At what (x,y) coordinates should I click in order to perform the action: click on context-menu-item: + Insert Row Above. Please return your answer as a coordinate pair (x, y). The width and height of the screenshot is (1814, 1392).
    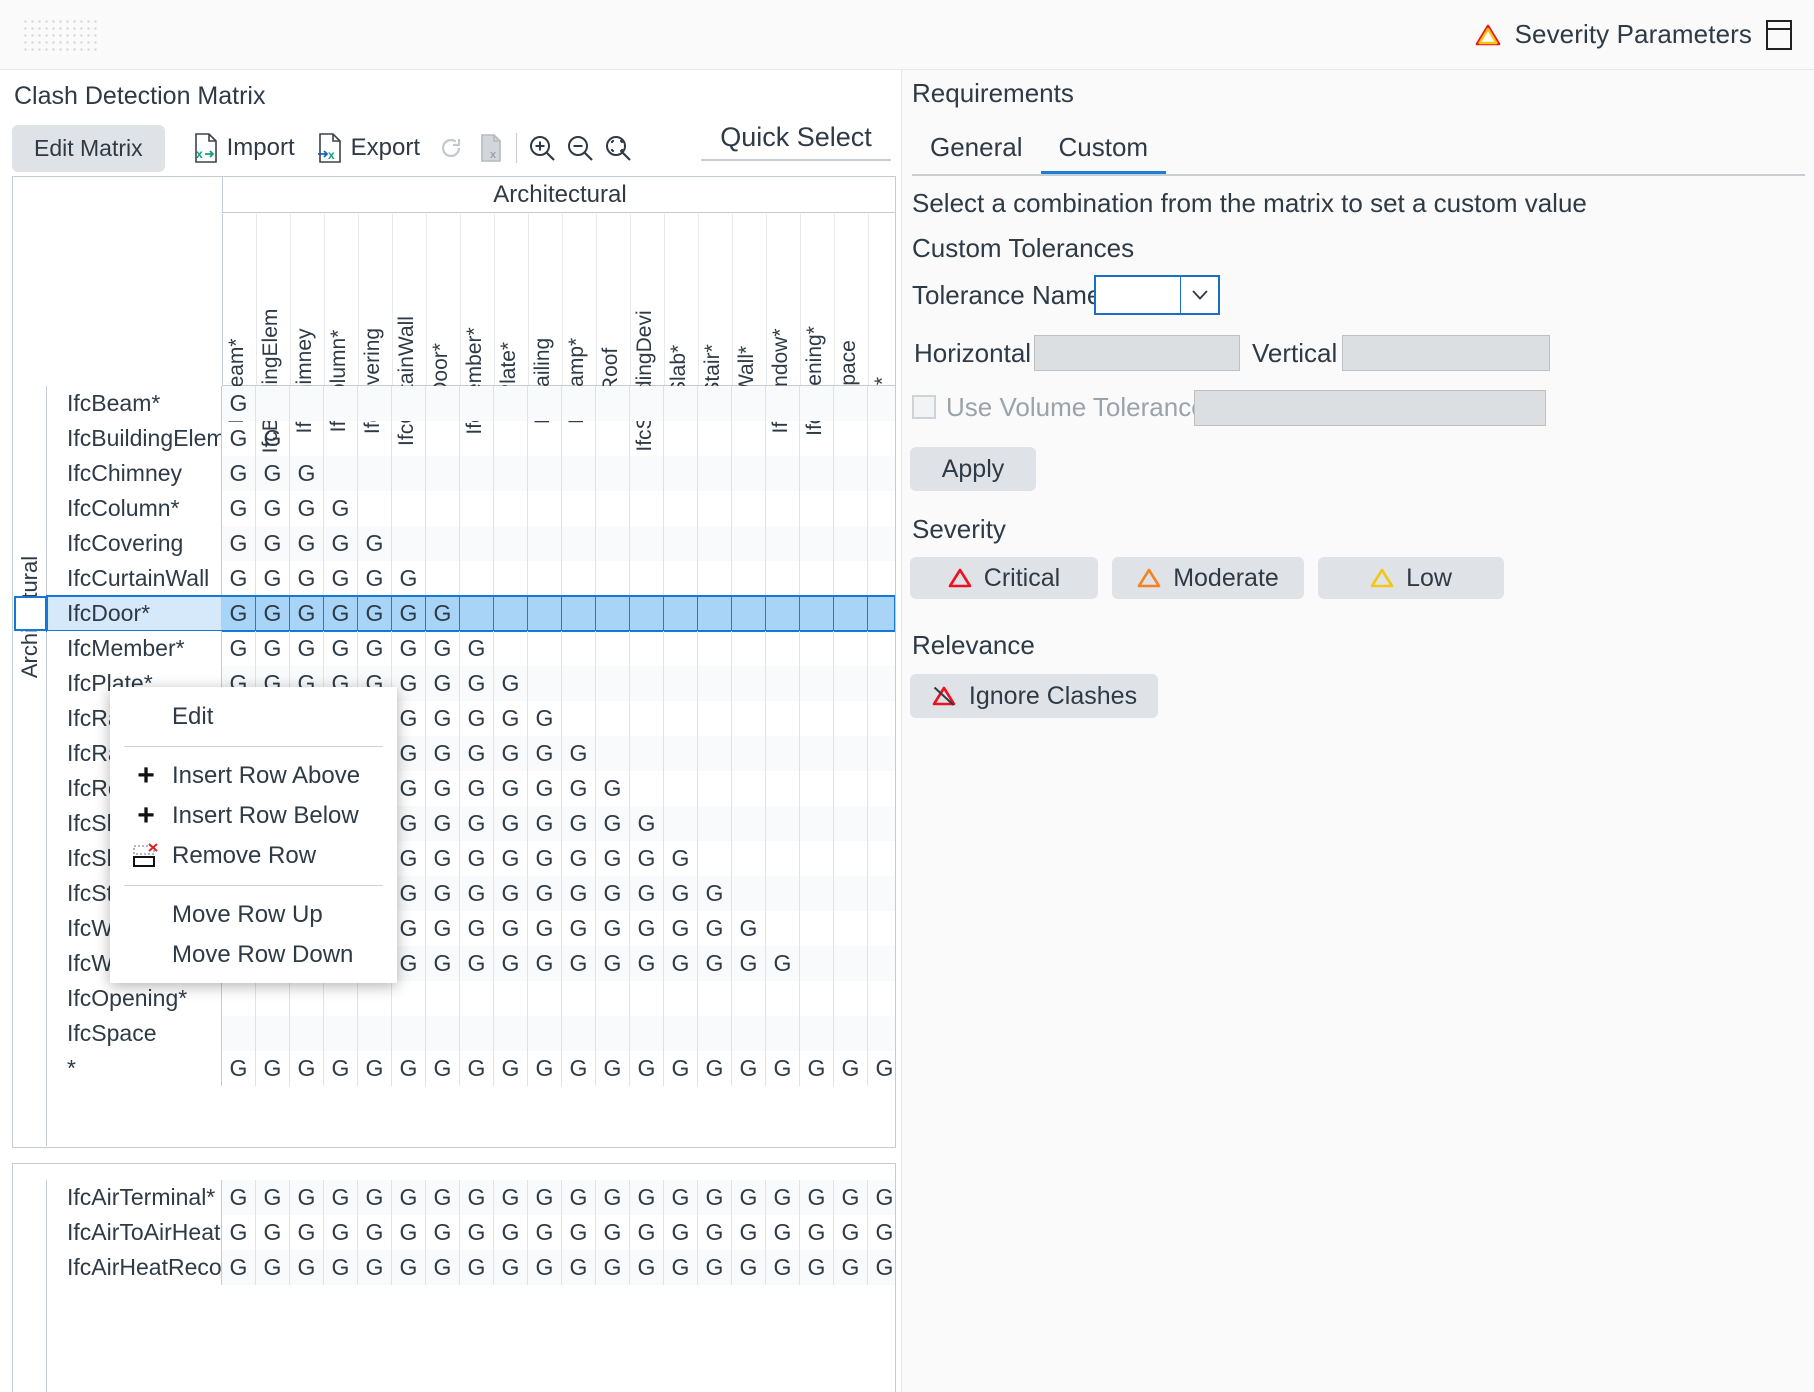
    Looking at the image, I should click on (253, 776).